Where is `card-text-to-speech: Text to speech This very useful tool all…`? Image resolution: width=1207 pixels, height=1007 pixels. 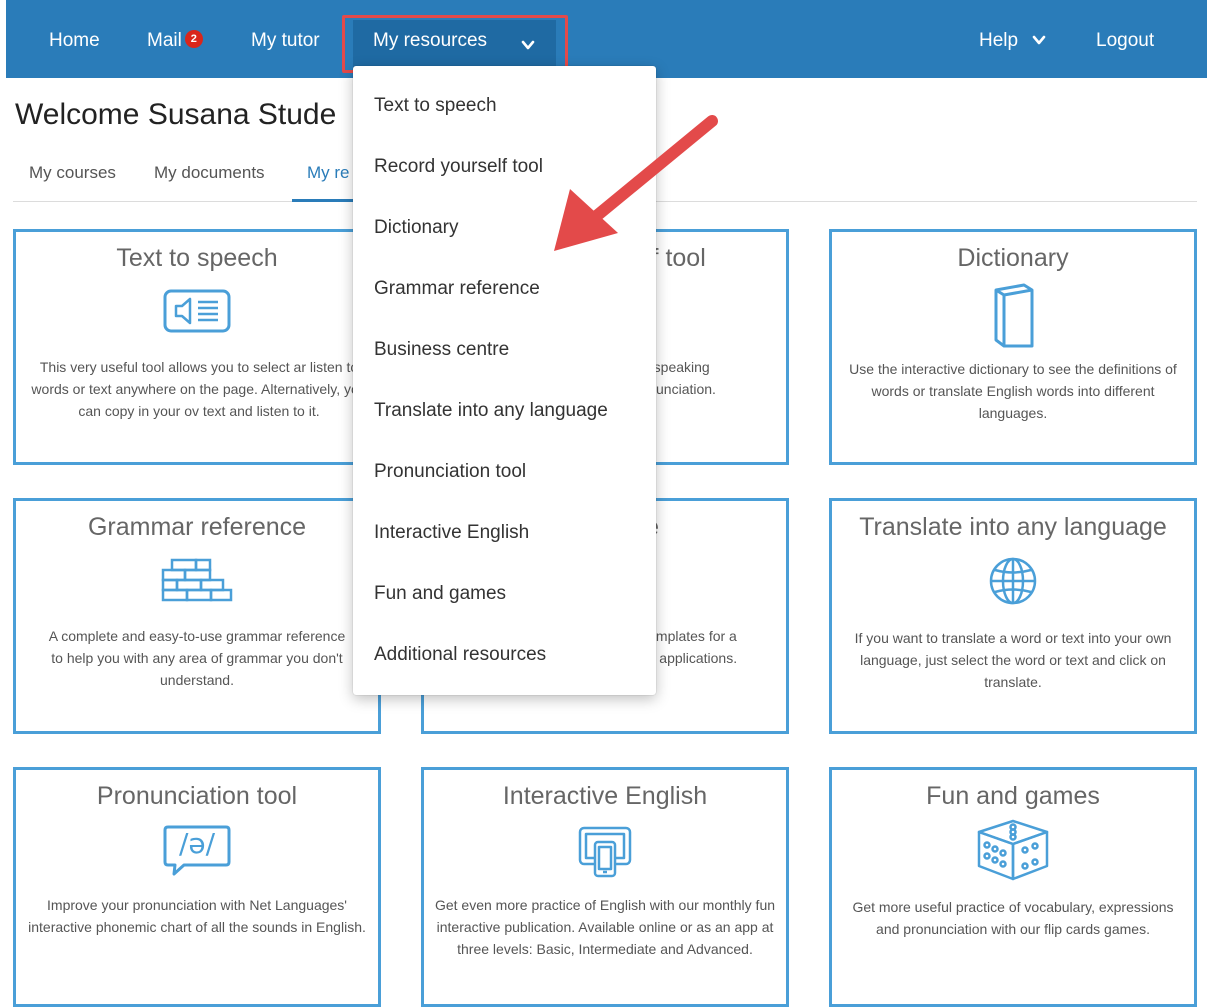
card-text-to-speech: Text to speech This very useful tool all… is located at coordinates (197, 347).